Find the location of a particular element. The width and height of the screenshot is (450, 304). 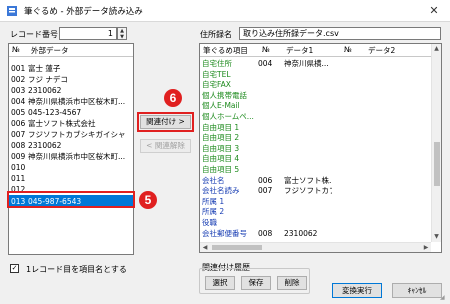

scroll-up-icon: ▲ is located at coordinates (436, 49).